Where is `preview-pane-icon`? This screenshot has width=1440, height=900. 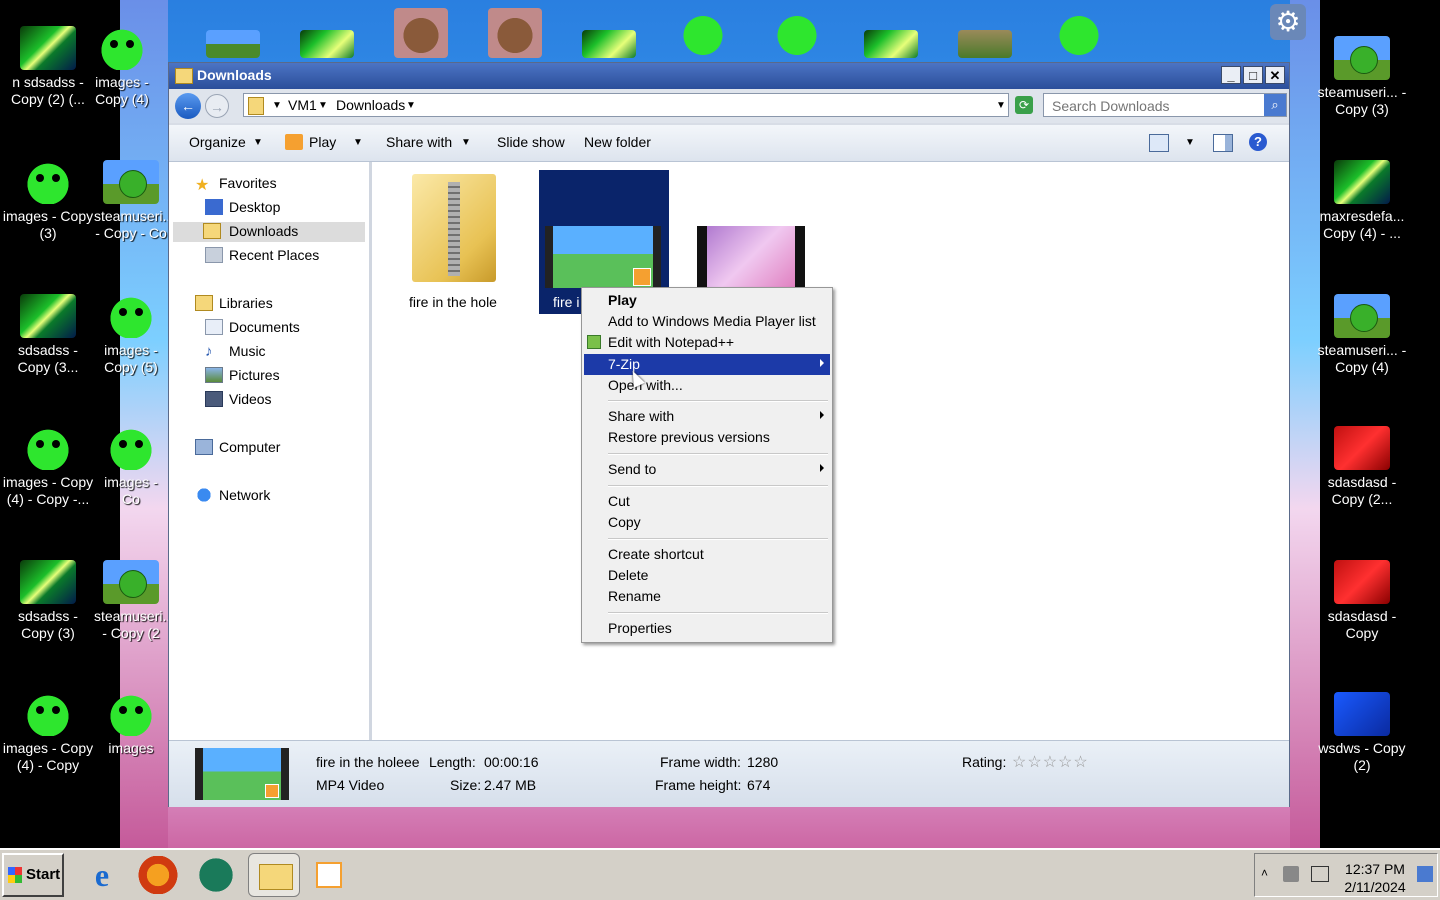 preview-pane-icon is located at coordinates (1223, 143).